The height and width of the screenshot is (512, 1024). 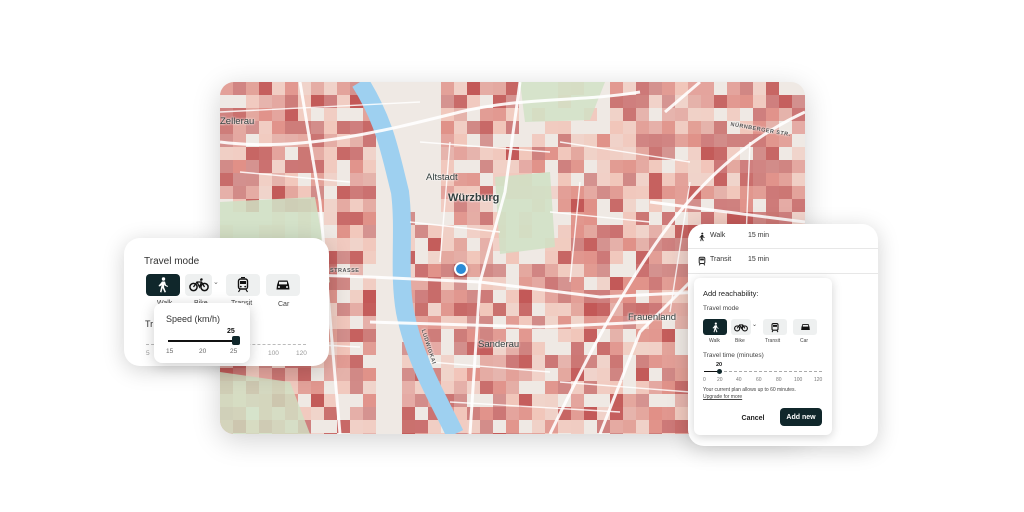 I want to click on divider, so click(x=783, y=273).